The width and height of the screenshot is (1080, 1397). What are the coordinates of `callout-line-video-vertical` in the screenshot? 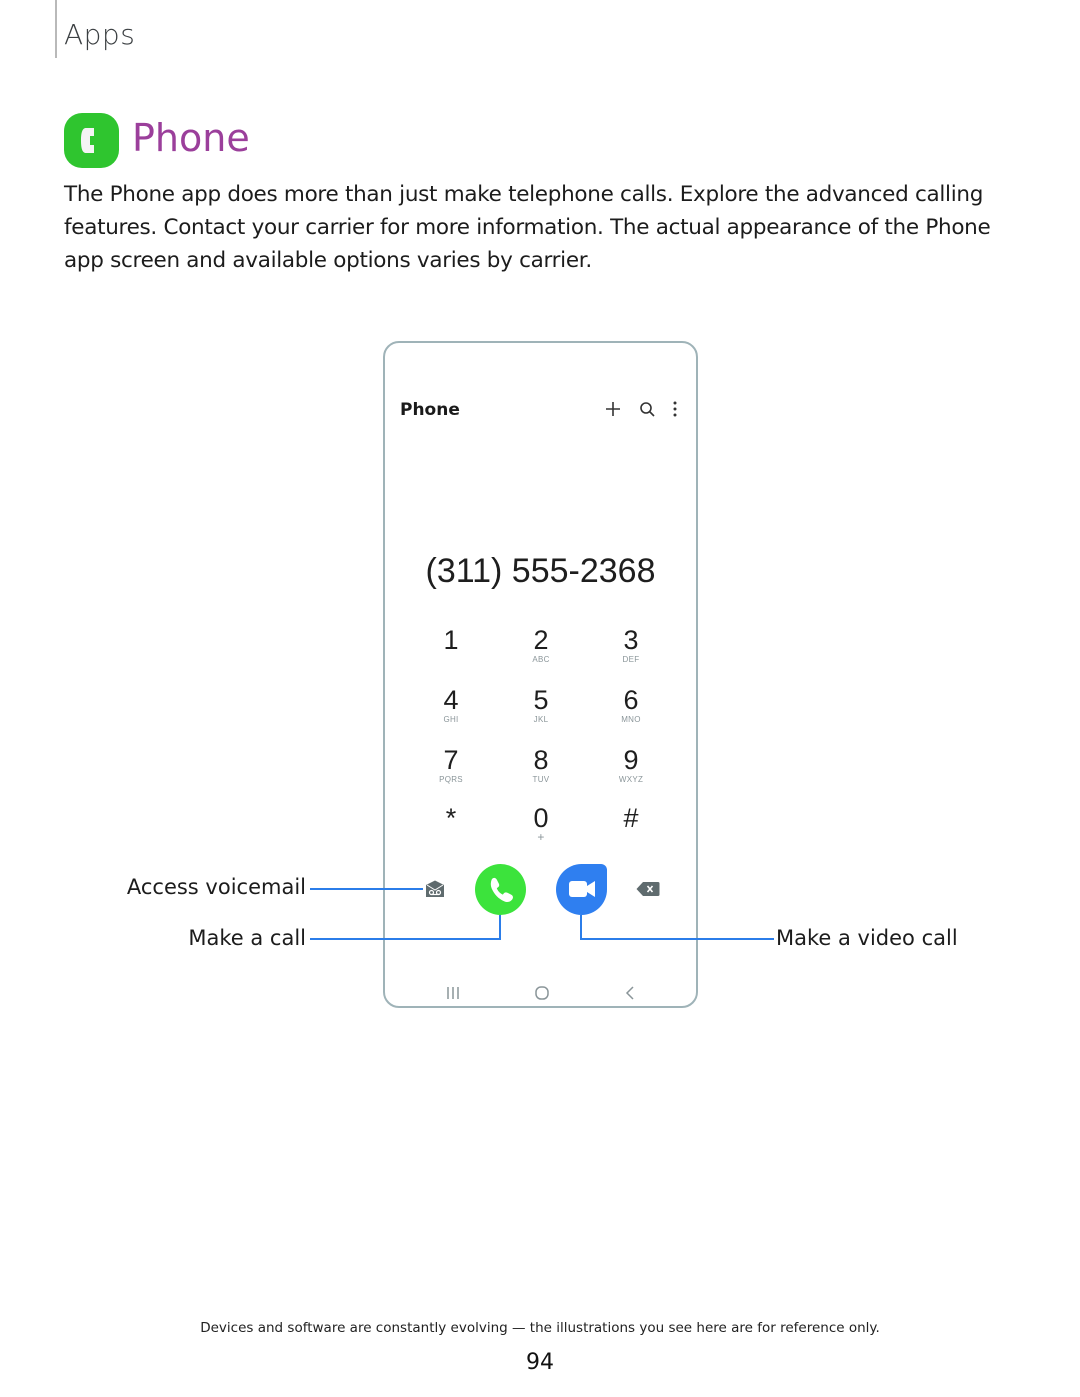 It's located at (581, 927).